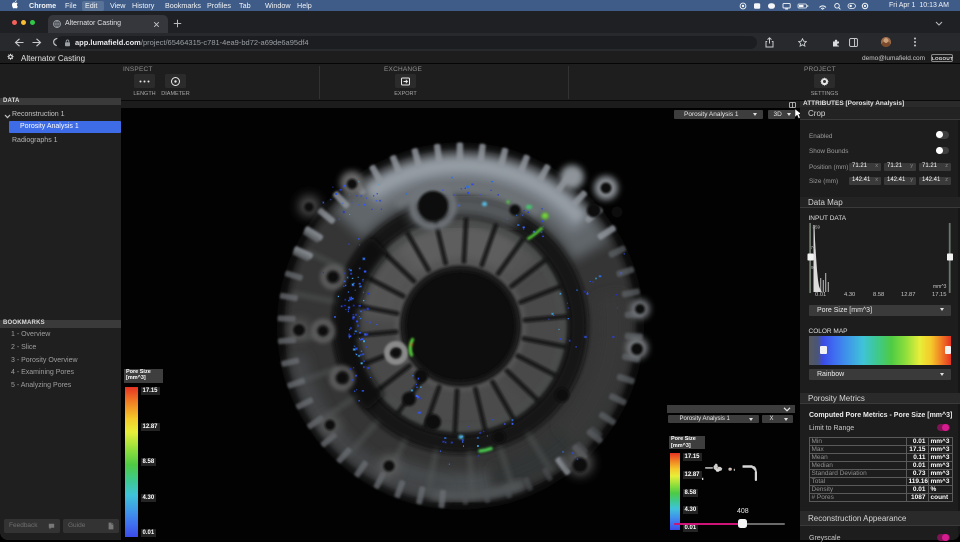 This screenshot has height=542, width=960. I want to click on svg-text: 359, so click(817, 226).